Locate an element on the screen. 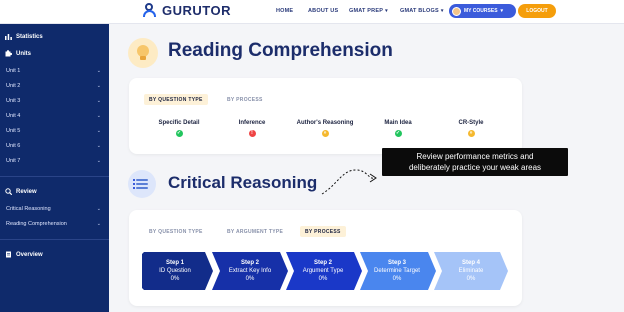 The width and height of the screenshot is (624, 312). step-item: Step 1 ID Question 0% is located at coordinates (175, 271).